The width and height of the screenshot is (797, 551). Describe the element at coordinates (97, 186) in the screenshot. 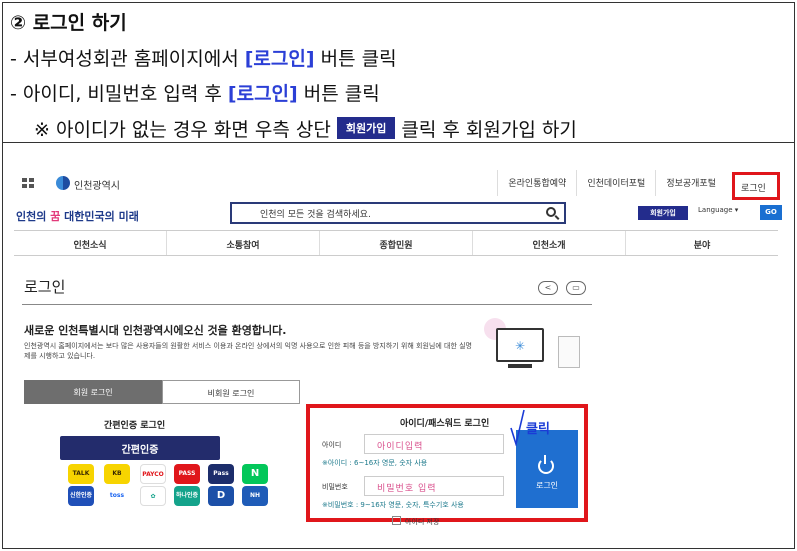

I see `gov-name: 인천광역시` at that location.